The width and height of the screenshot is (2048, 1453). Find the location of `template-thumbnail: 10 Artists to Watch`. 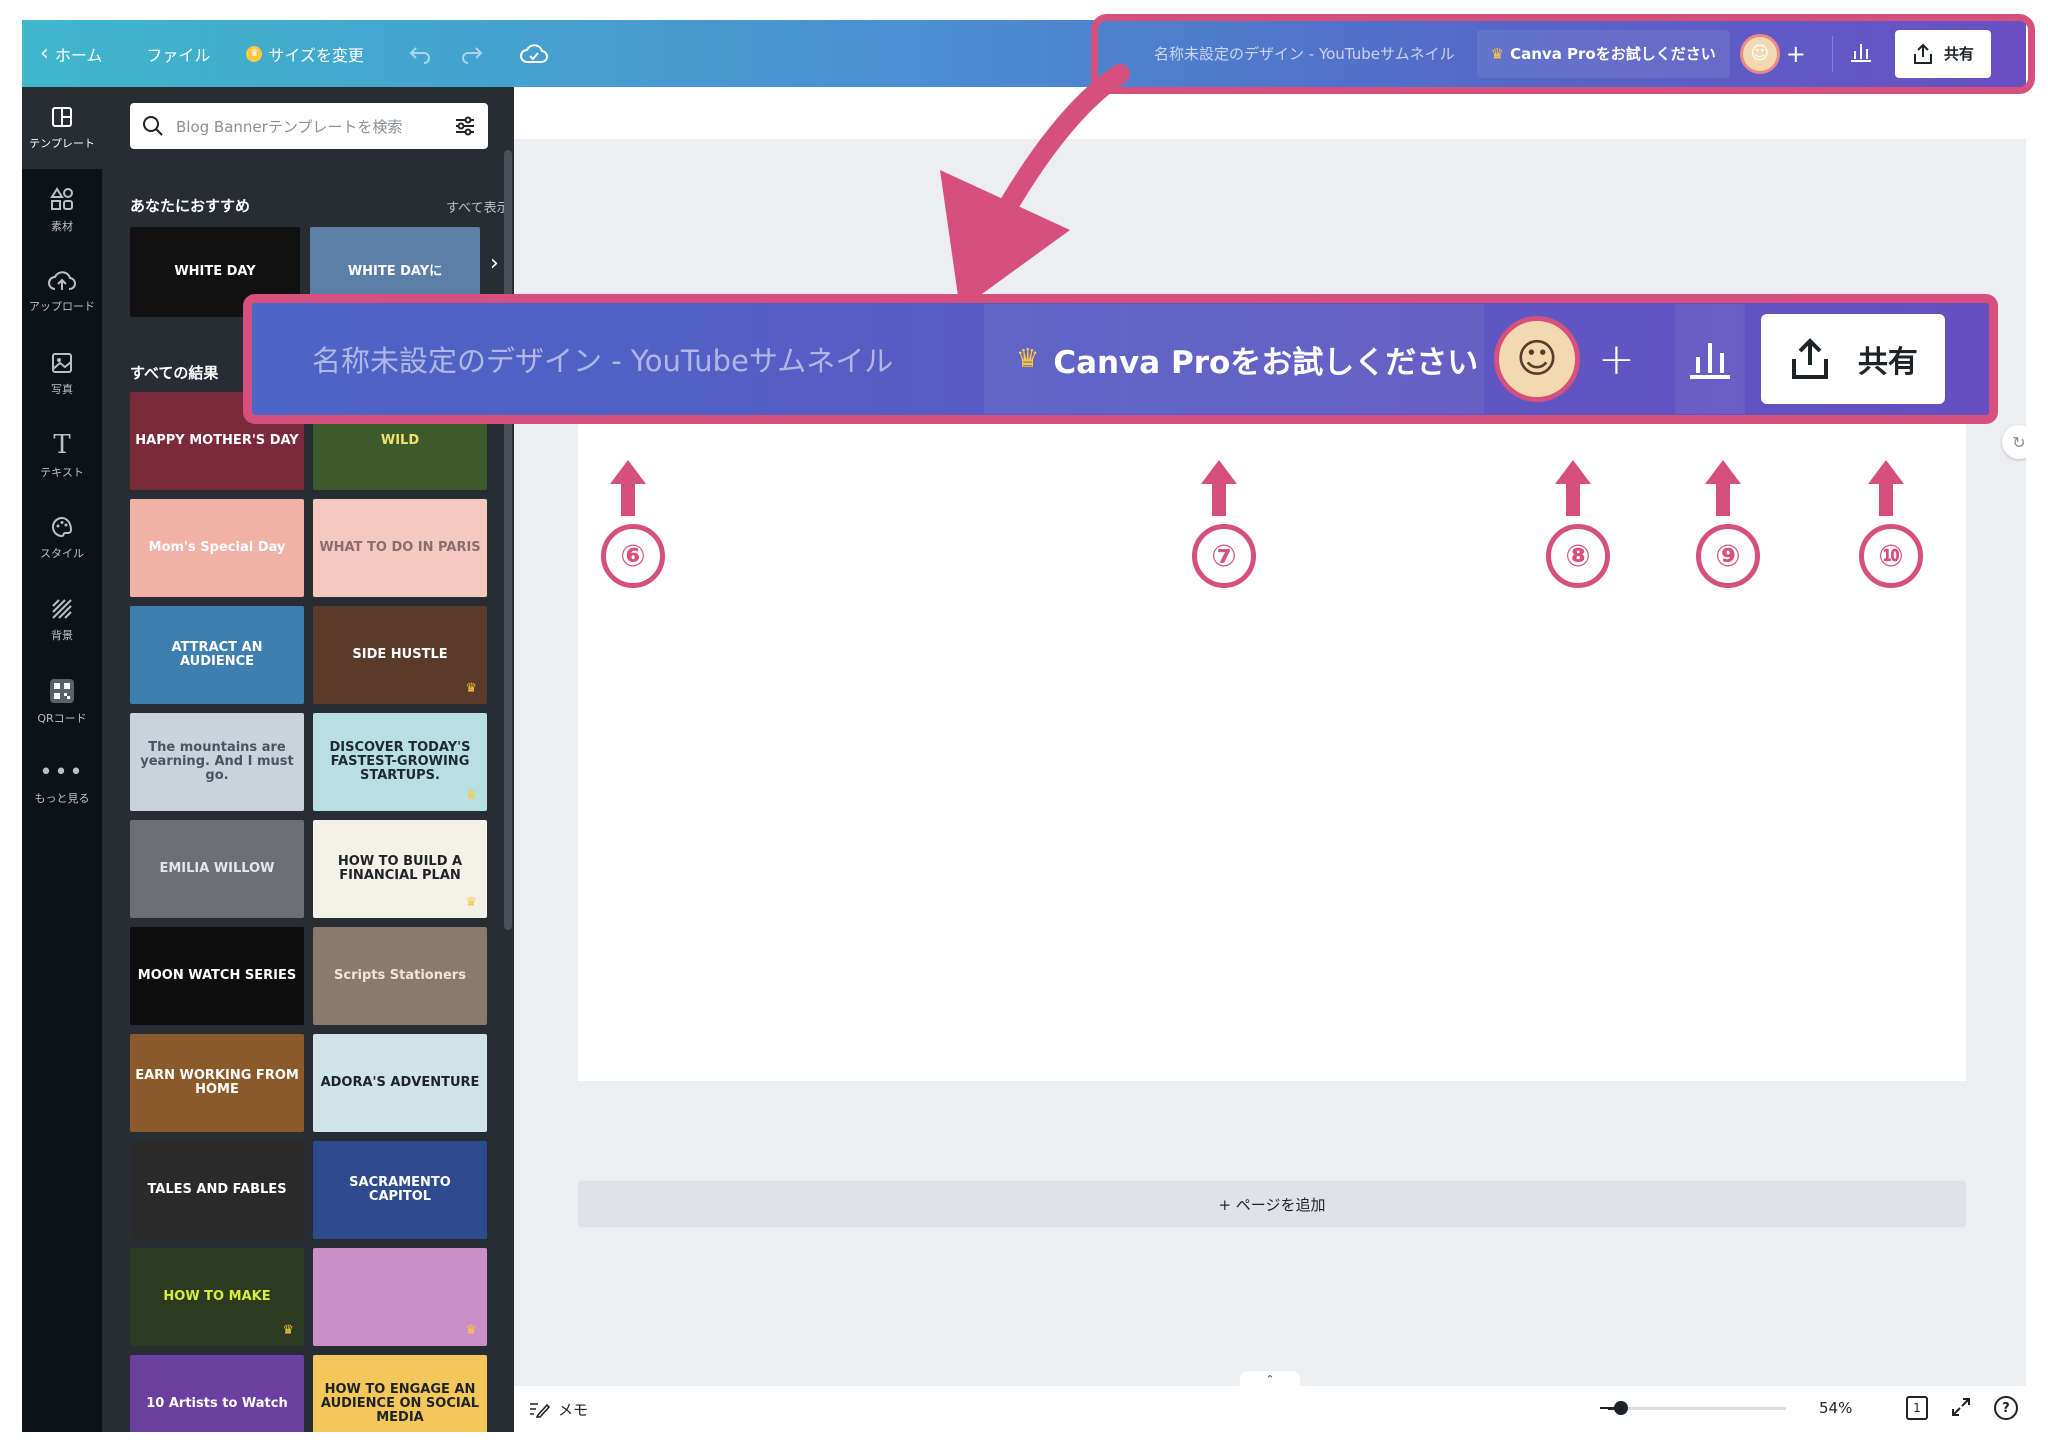

template-thumbnail: 10 Artists to Watch is located at coordinates (217, 1393).